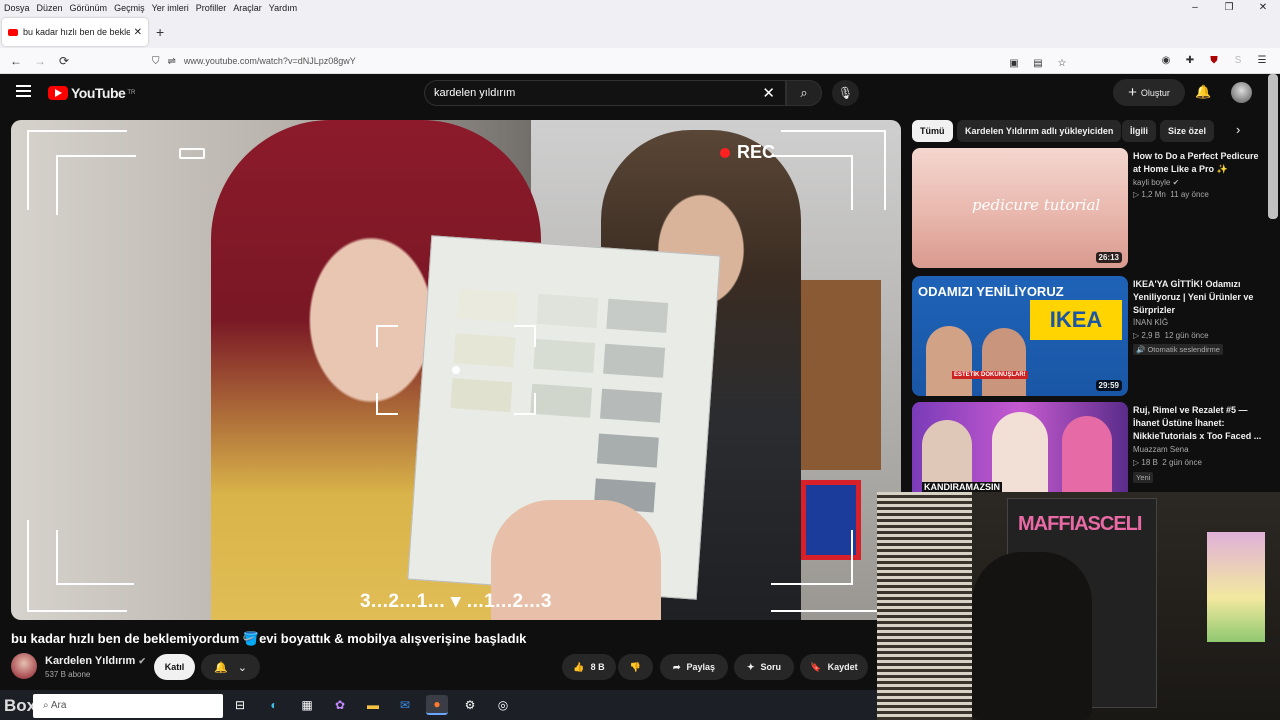 The width and height of the screenshot is (1280, 720). Describe the element at coordinates (1187, 131) in the screenshot. I see `chip-for-you: Size özel` at that location.